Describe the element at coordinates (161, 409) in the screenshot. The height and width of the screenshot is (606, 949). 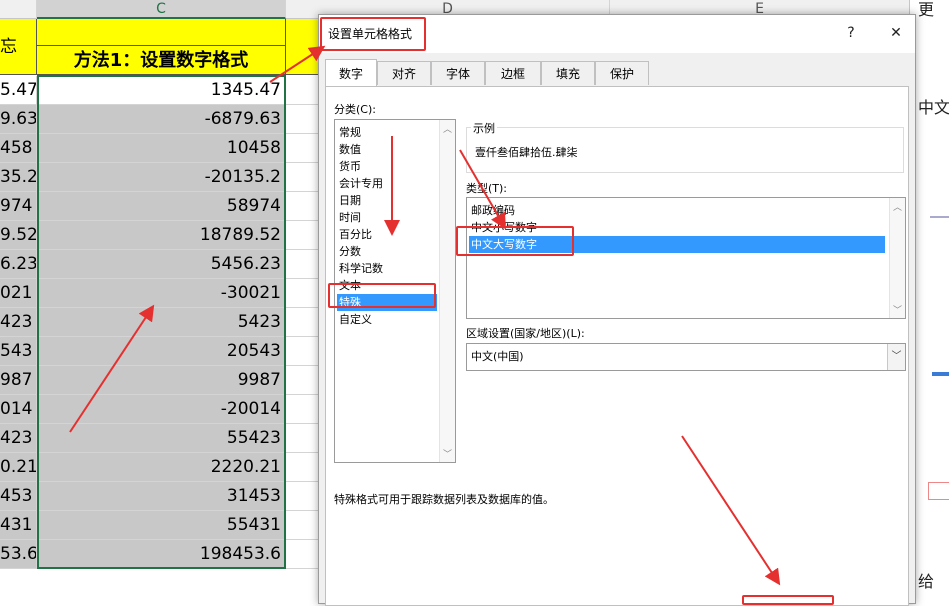
I see `cell-c: -20014` at that location.